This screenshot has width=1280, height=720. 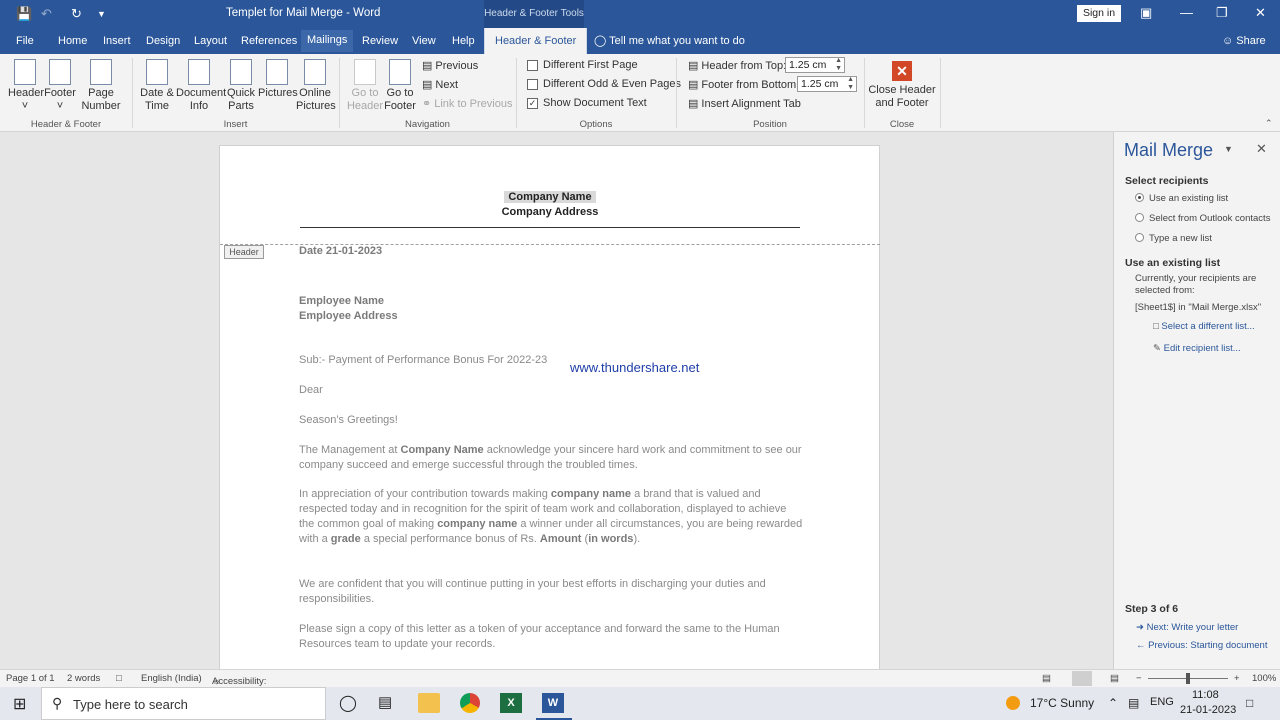 What do you see at coordinates (1205, 695) in the screenshot?
I see `clock-time: 11:08` at bounding box center [1205, 695].